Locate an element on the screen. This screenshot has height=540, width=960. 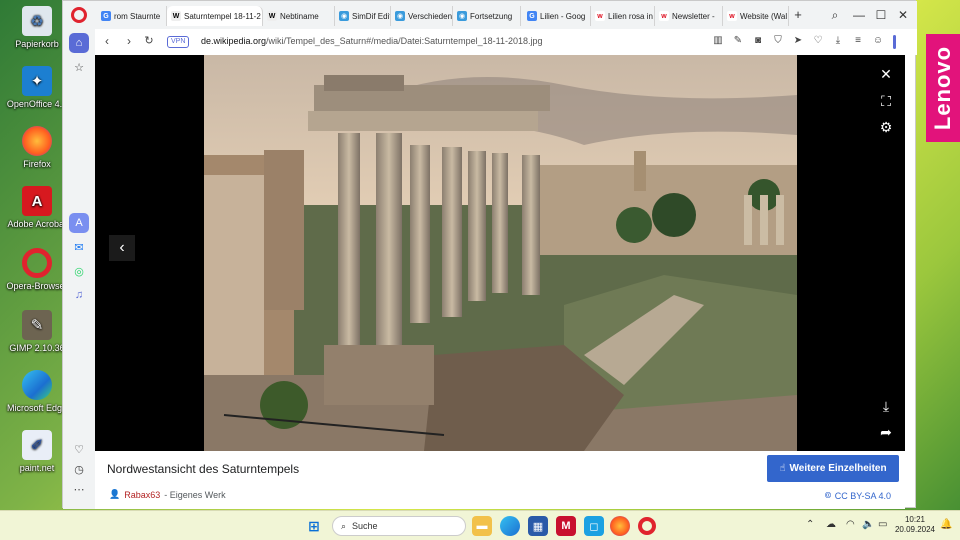
minimize-icon: — is located at coordinates (859, 15).